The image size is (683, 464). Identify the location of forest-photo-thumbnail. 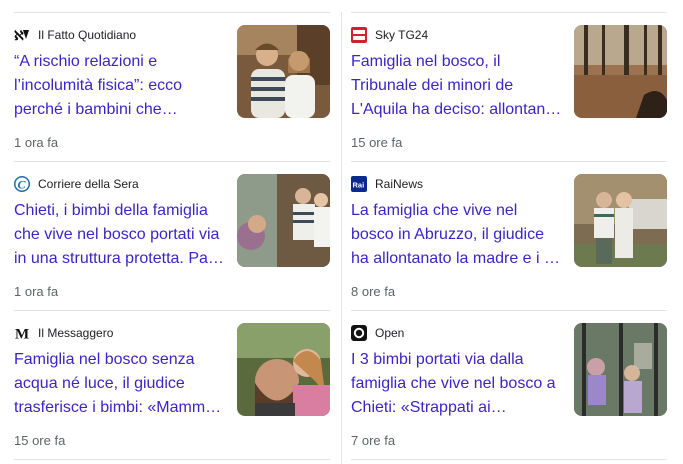
(620, 71).